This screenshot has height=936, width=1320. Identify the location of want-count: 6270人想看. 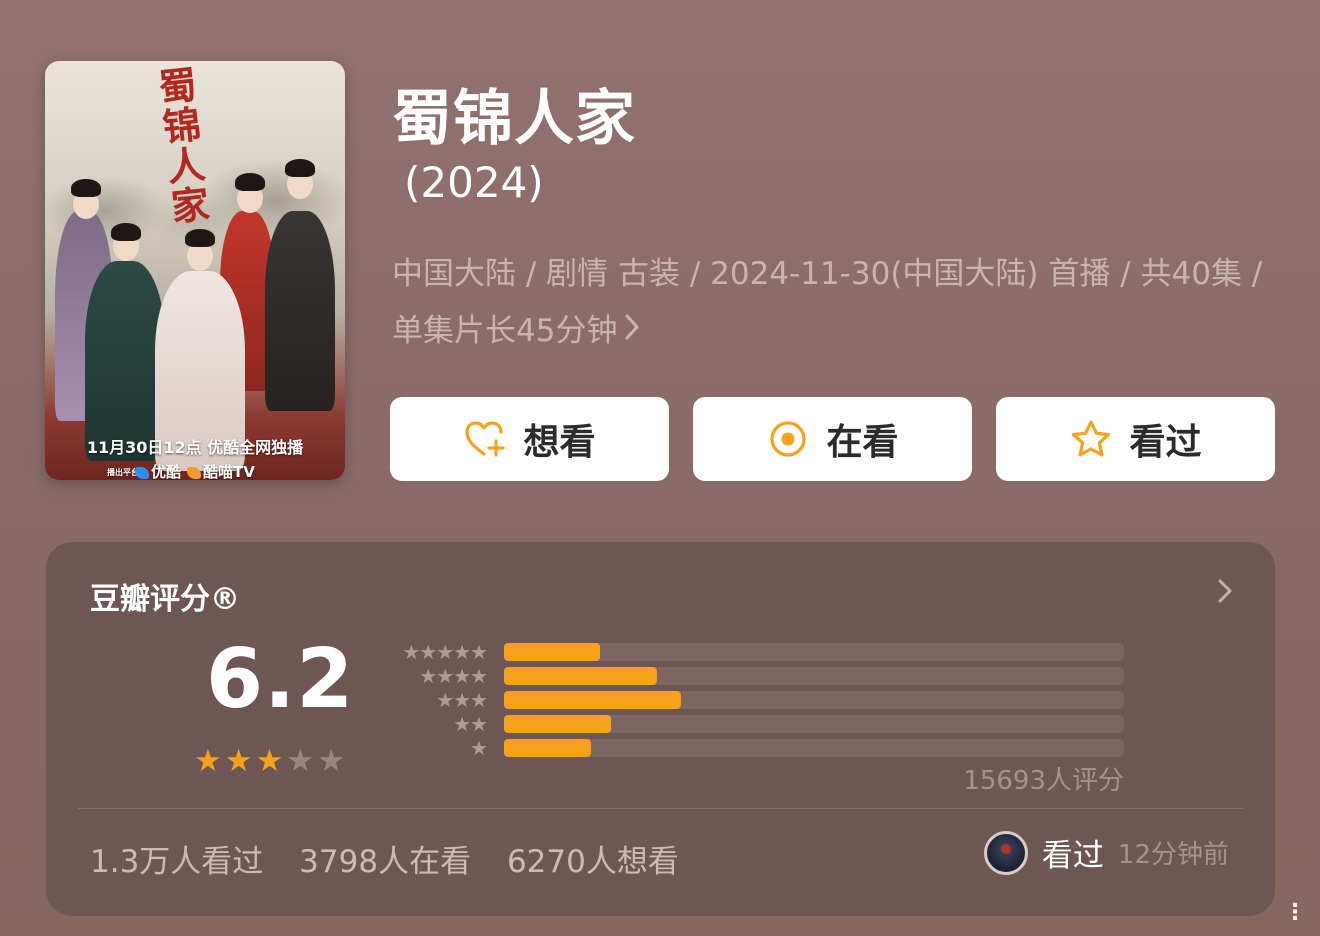
(592, 862).